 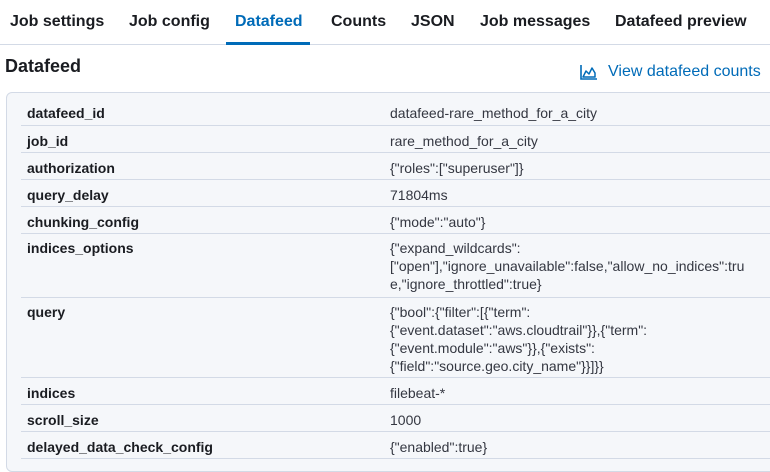 I want to click on view-datafeed-counts-label: View datafeed counts, so click(x=684, y=71).